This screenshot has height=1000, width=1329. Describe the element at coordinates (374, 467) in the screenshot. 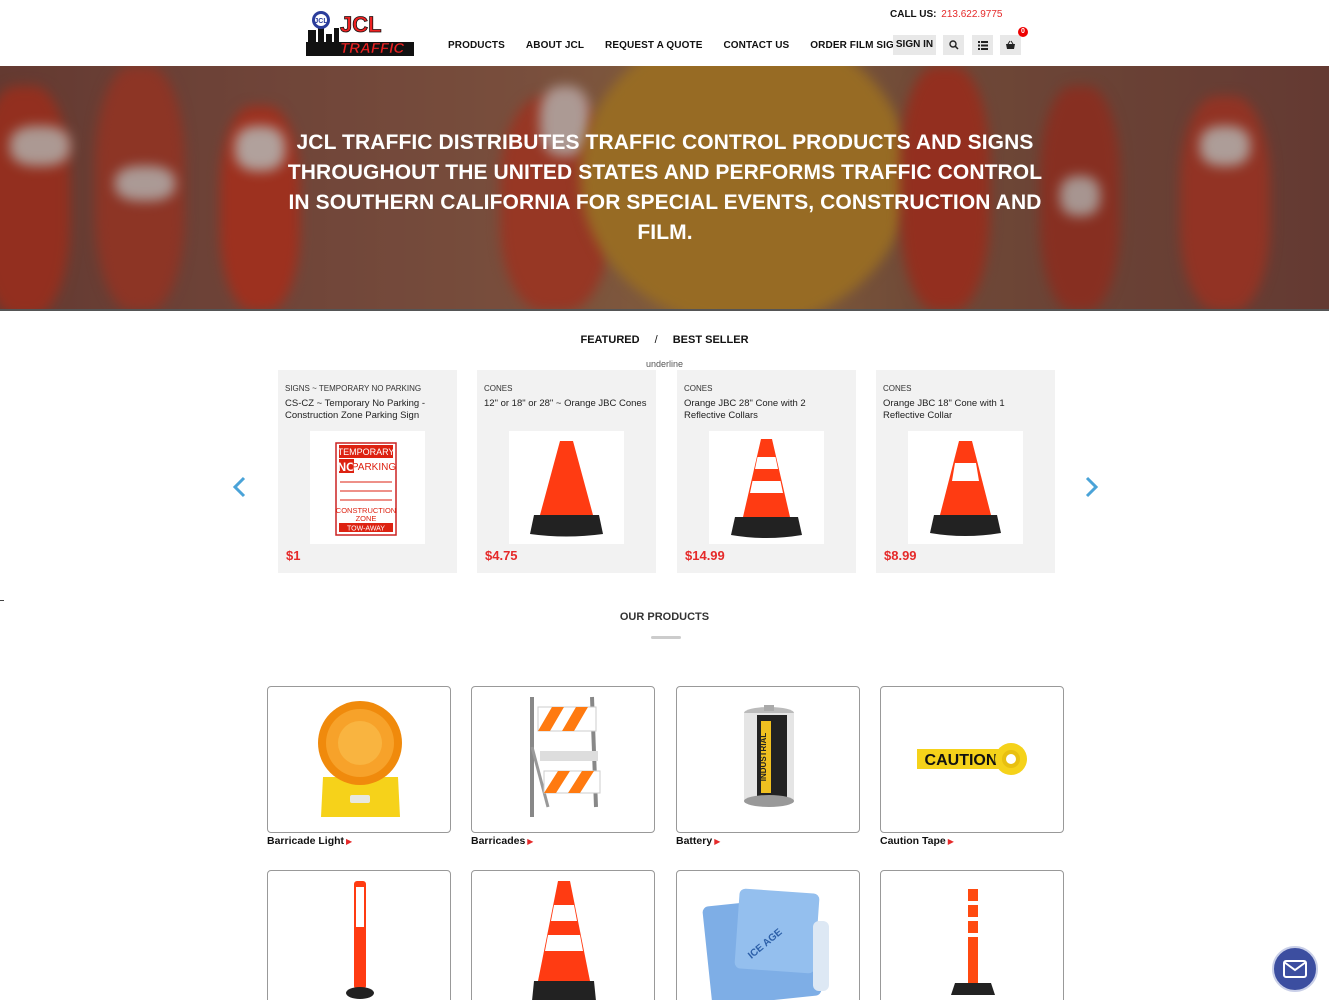

I see `svg-text: PARKING` at that location.